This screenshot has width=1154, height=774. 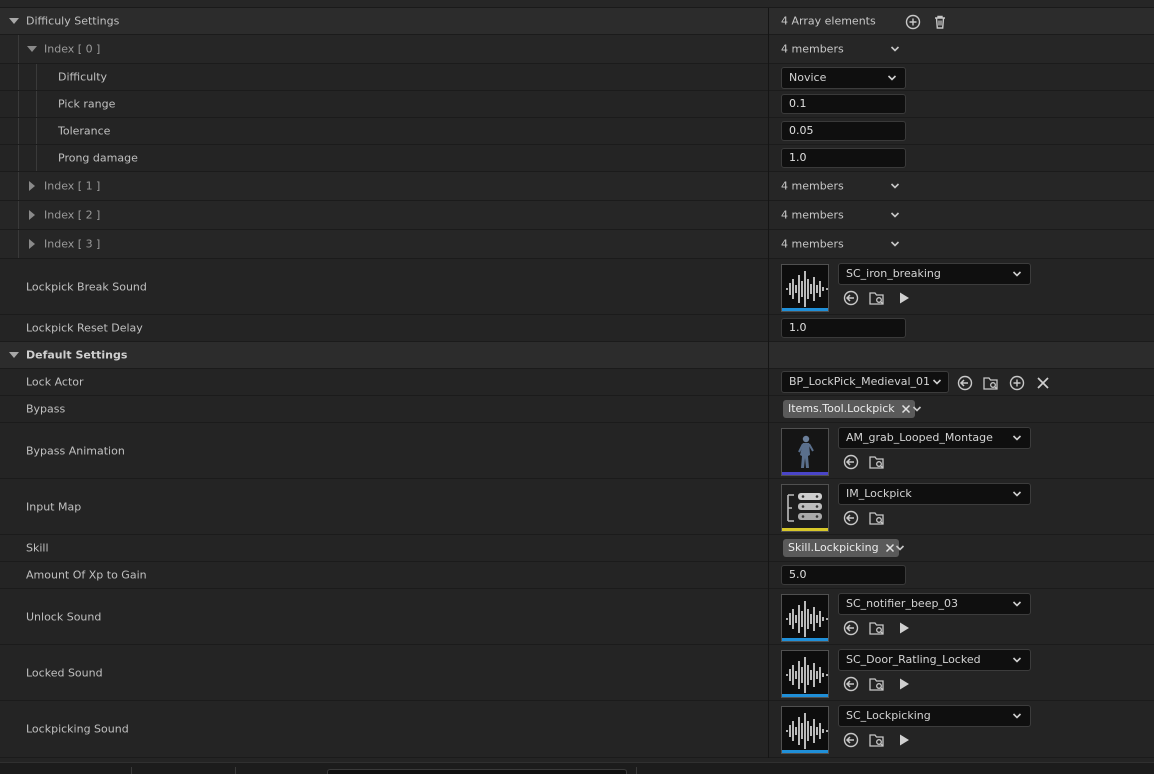 What do you see at coordinates (72, 215) in the screenshot?
I see `index-2-label: Index [ 2 ]` at bounding box center [72, 215].